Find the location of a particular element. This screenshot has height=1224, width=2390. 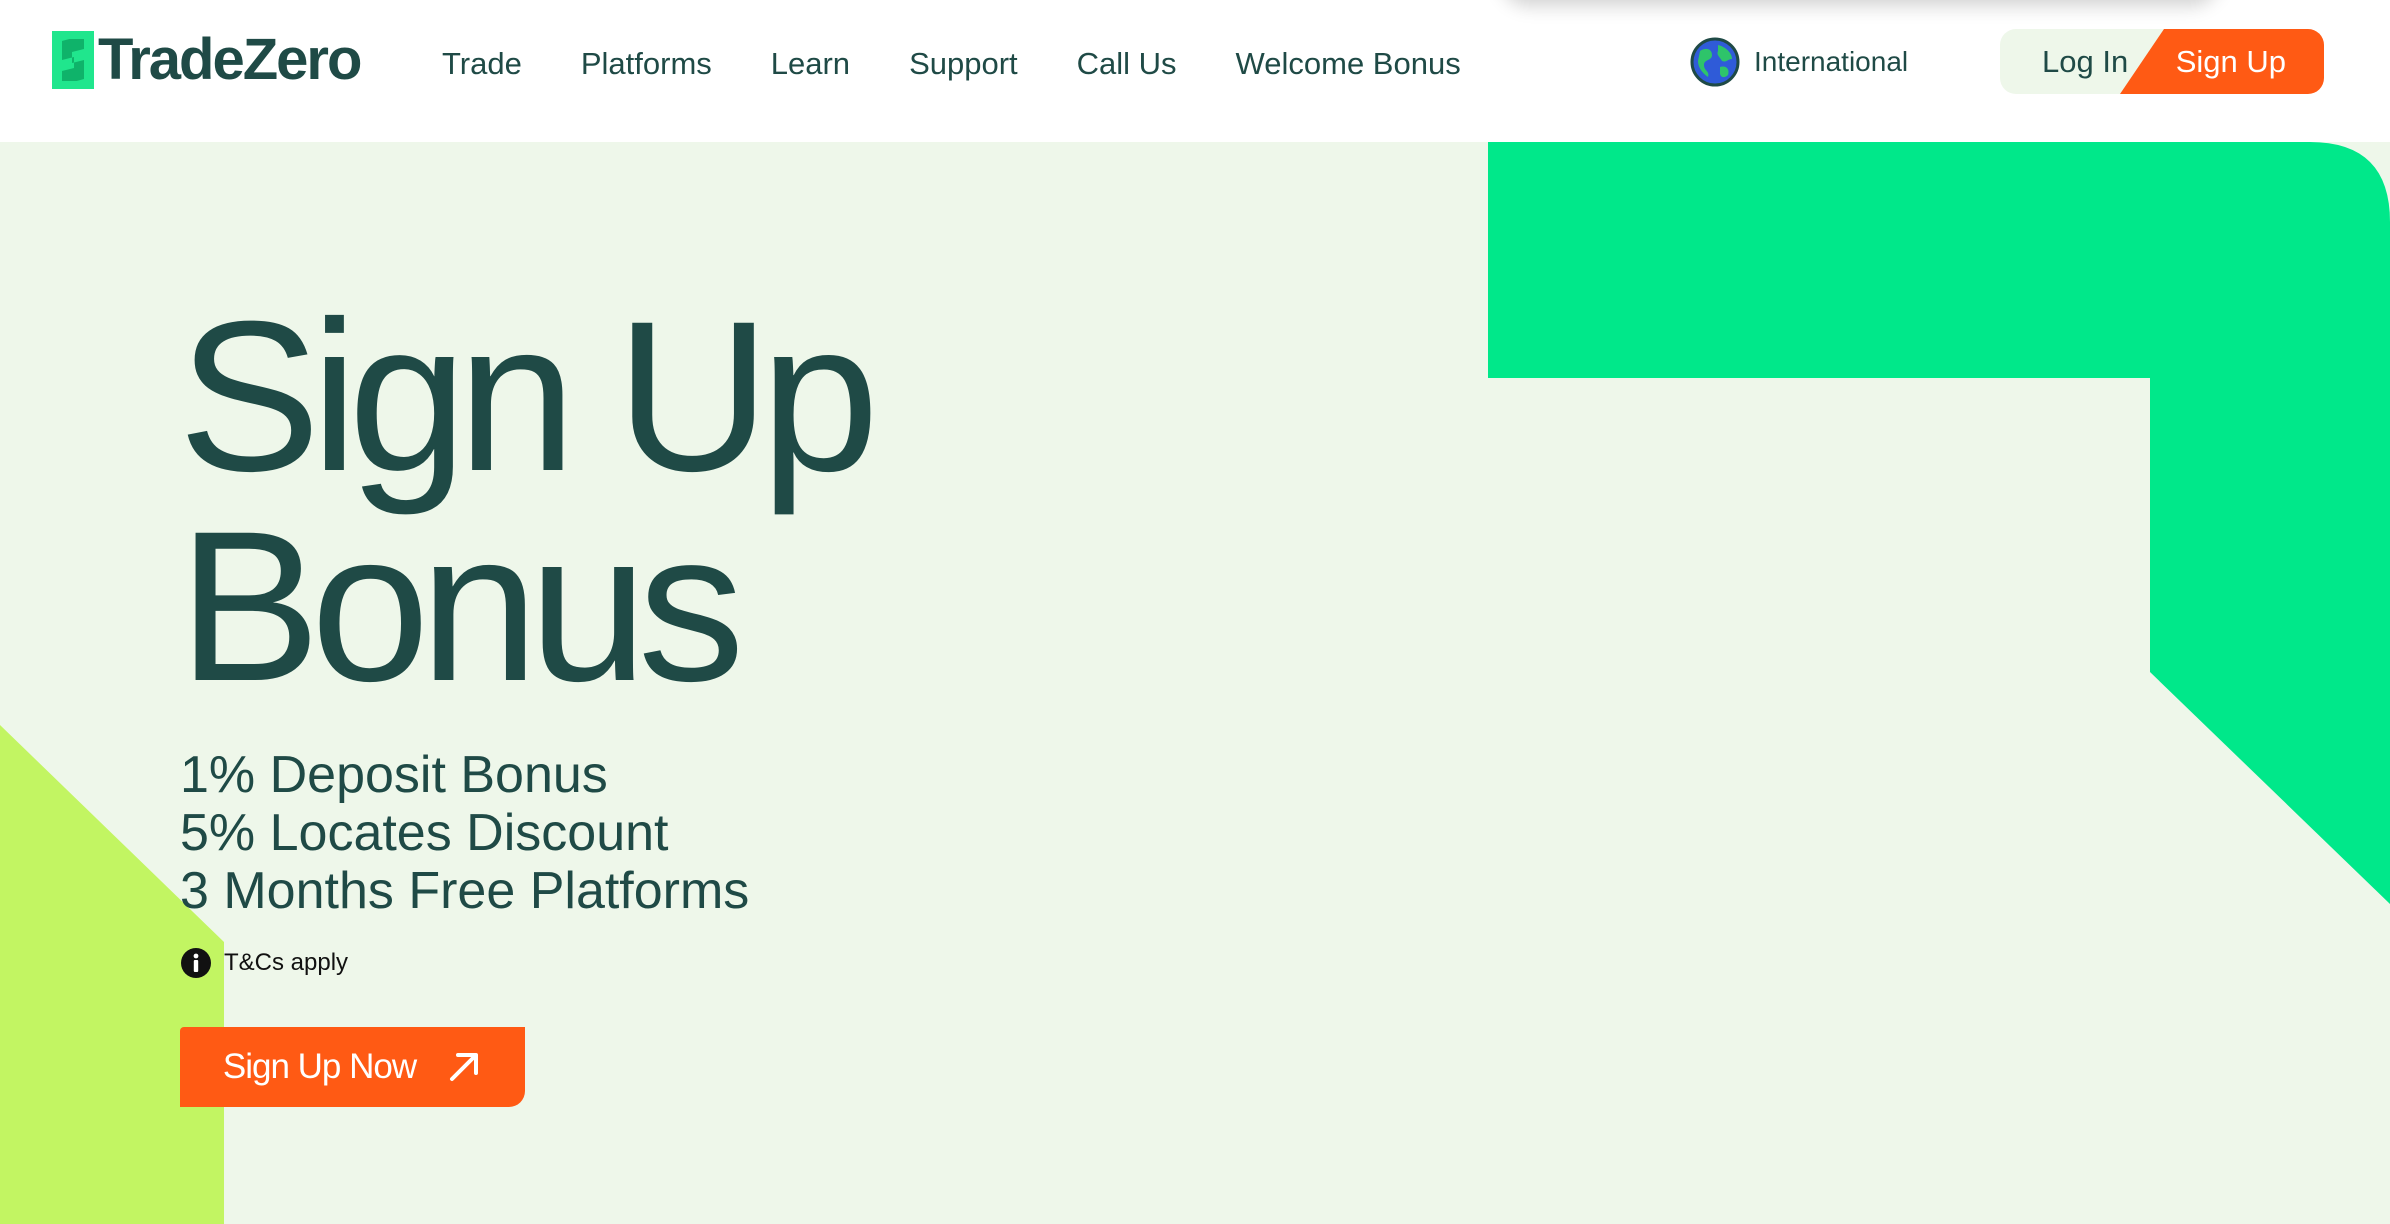

sign-up-now-button: Sign Up Now is located at coordinates (352, 1067).